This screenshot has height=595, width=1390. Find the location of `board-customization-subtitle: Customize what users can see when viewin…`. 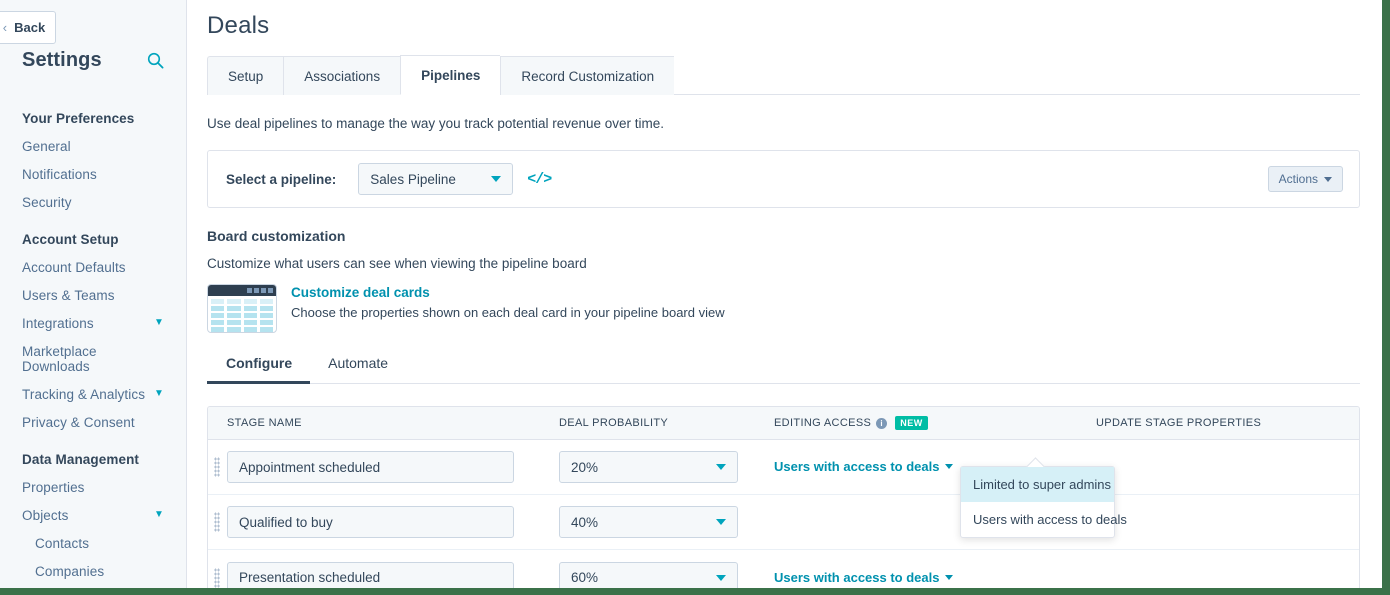

board-customization-subtitle: Customize what users can see when viewin… is located at coordinates (397, 263).